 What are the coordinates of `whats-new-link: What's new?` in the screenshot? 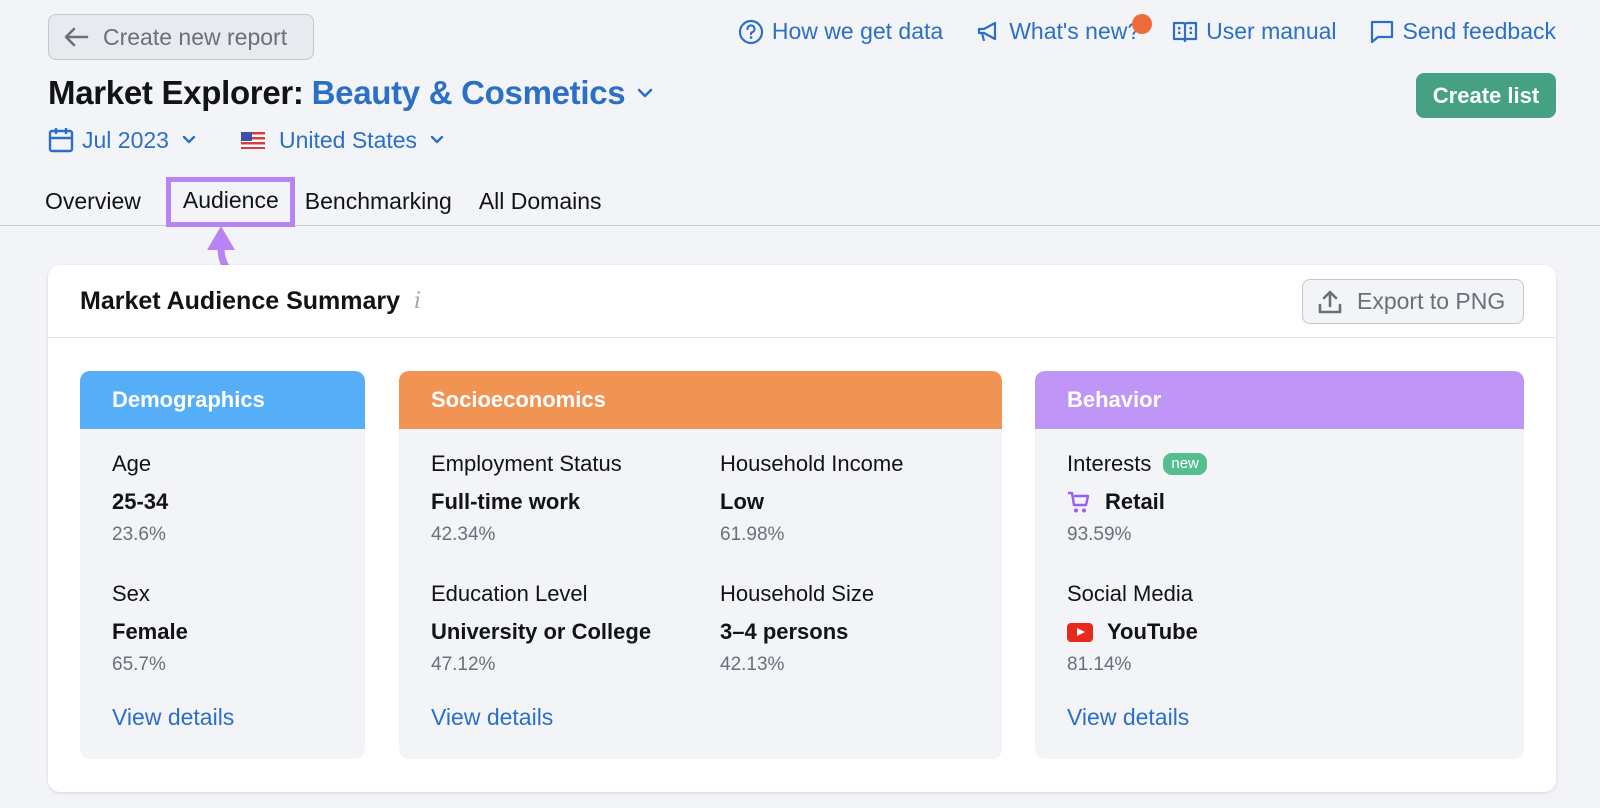 It's located at (1064, 29).